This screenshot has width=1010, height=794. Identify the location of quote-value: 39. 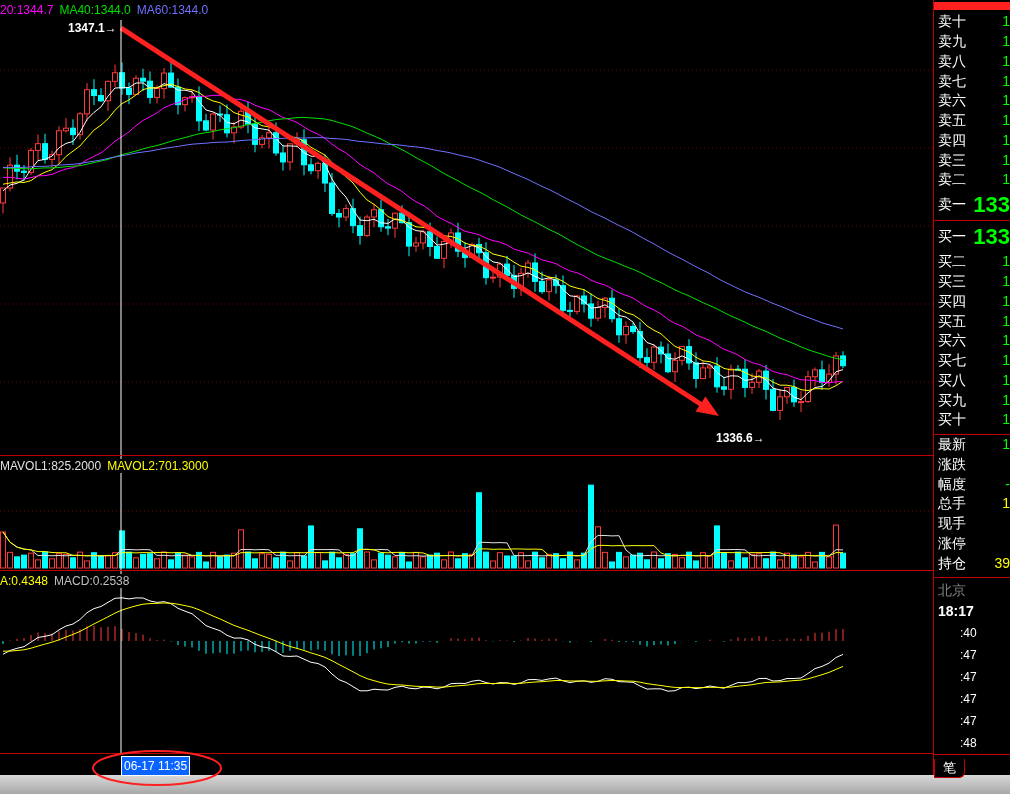
(1002, 563).